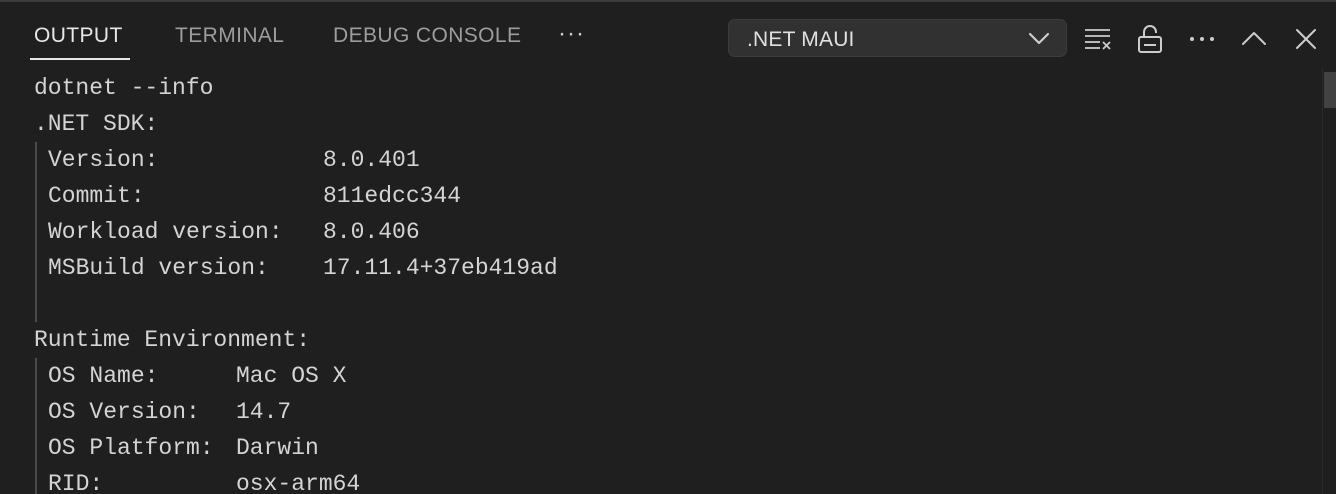  What do you see at coordinates (131, 448) in the screenshot?
I see `output-key: OS Platform:` at bounding box center [131, 448].